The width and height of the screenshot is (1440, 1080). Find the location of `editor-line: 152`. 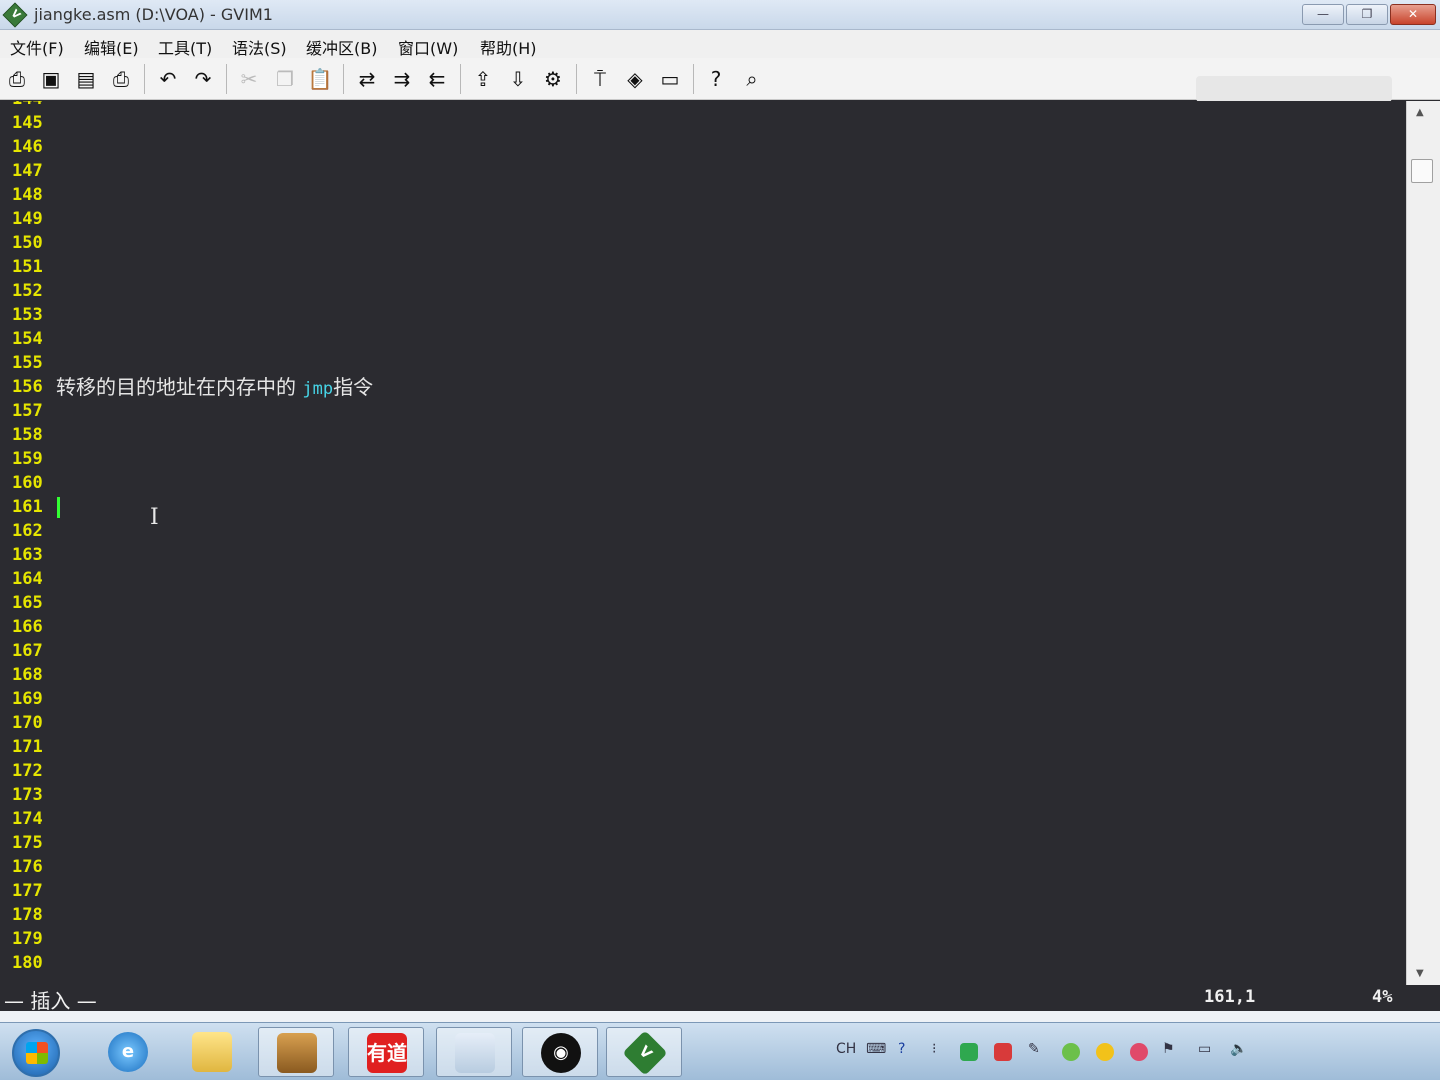

editor-line: 152 is located at coordinates (703, 291).